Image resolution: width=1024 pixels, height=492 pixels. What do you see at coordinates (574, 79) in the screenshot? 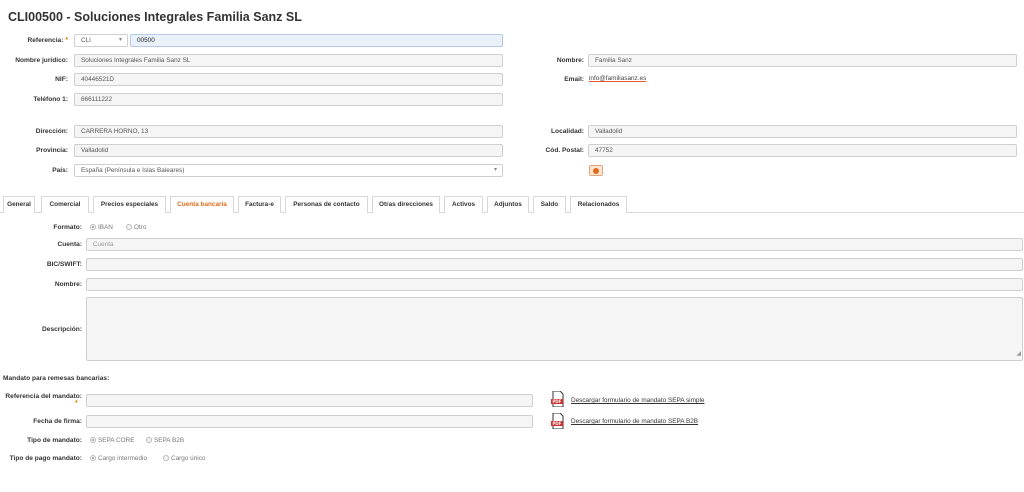
I see `email-label: Email:` at bounding box center [574, 79].